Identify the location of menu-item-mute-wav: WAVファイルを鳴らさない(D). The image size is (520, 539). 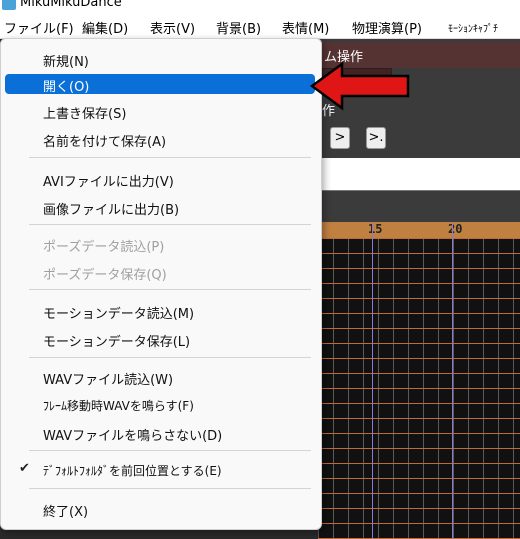
(160, 433).